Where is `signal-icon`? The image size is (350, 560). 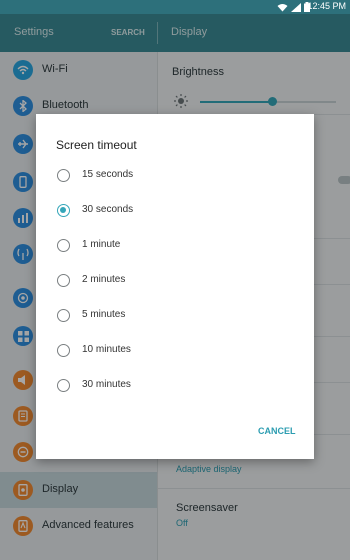 signal-icon is located at coordinates (296, 7).